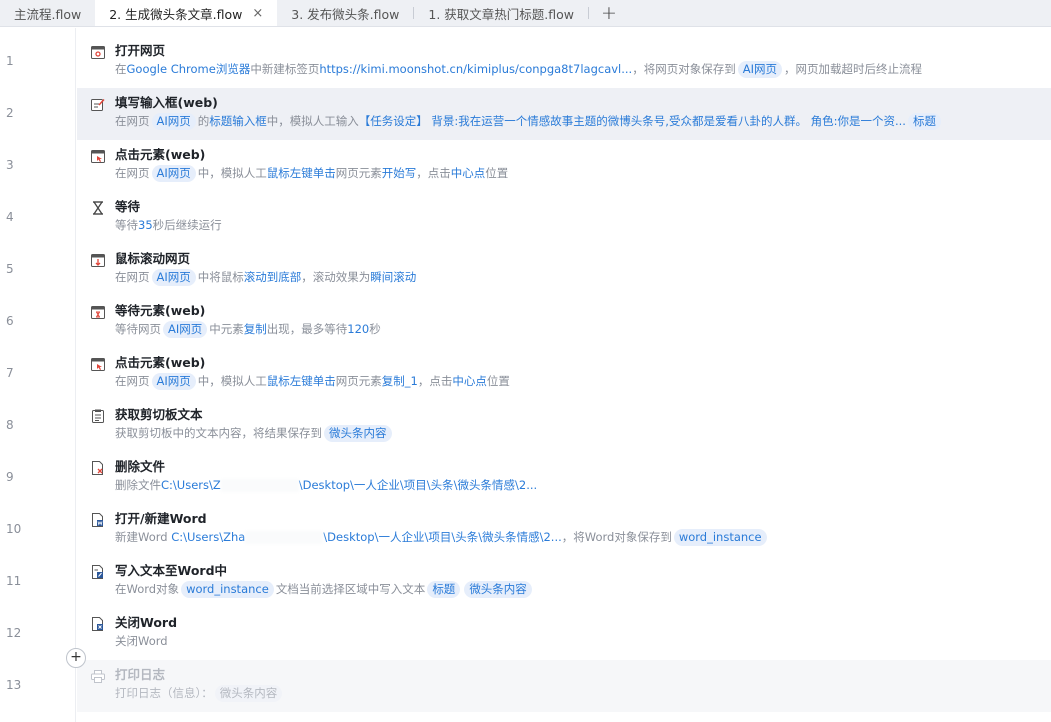 This screenshot has width=1051, height=722. Describe the element at coordinates (266, 277) in the screenshot. I see `step-description: 在网页 AI网页 中将鼠标滚动到底部，滚动效果为瞬间滚动` at that location.